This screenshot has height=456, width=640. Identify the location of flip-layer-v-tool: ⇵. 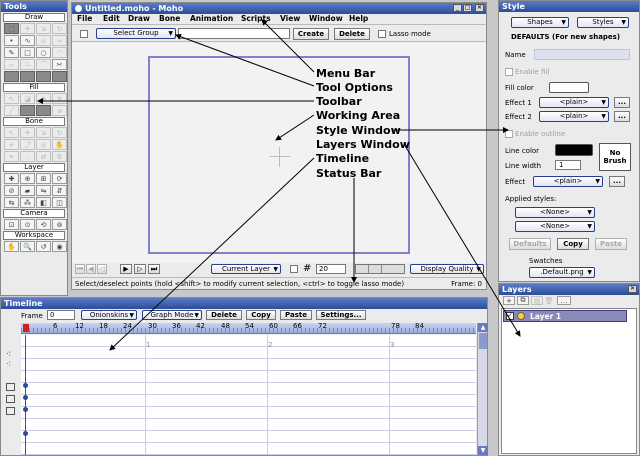
(59, 190).